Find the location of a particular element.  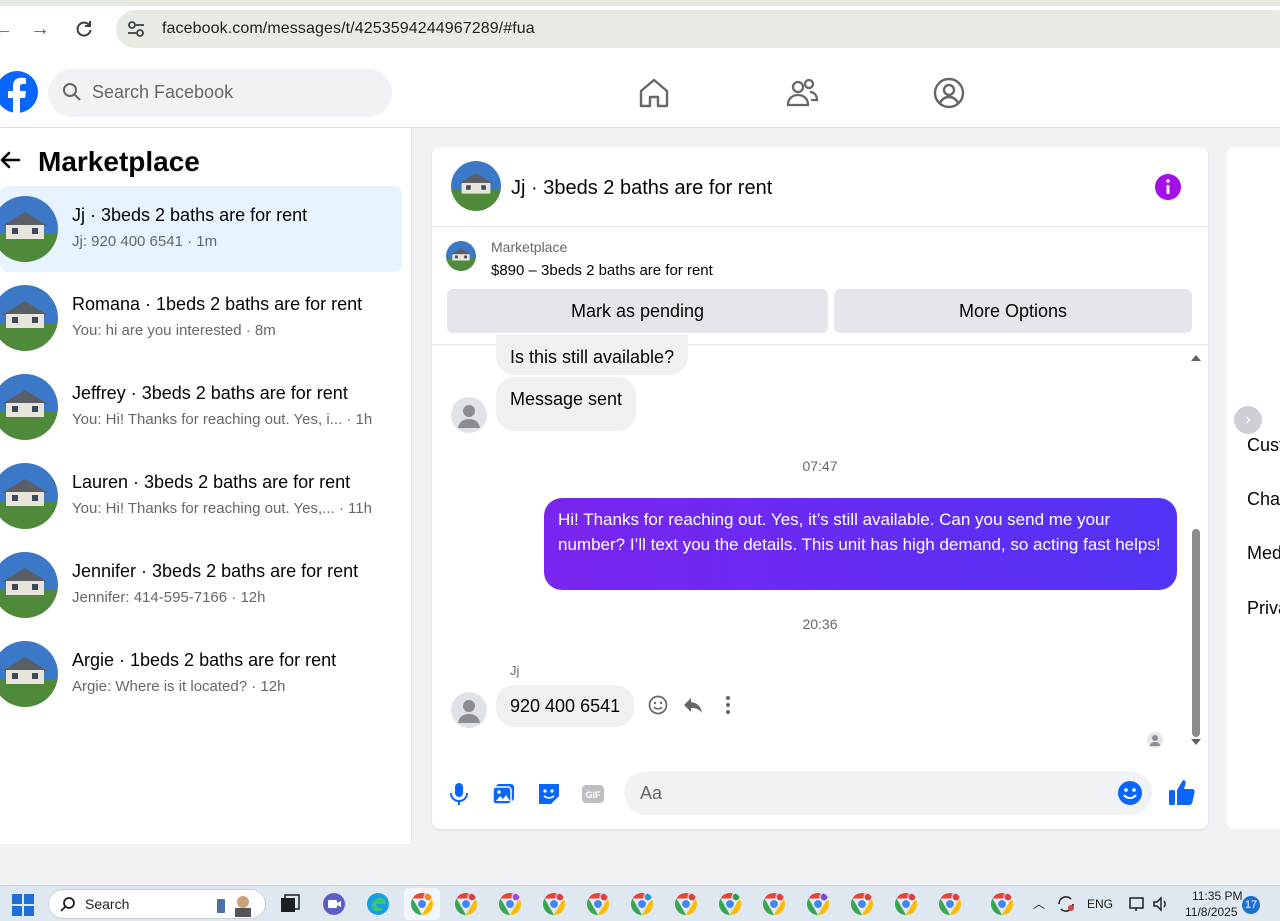

language-indicator: ENG is located at coordinates (1100, 904).